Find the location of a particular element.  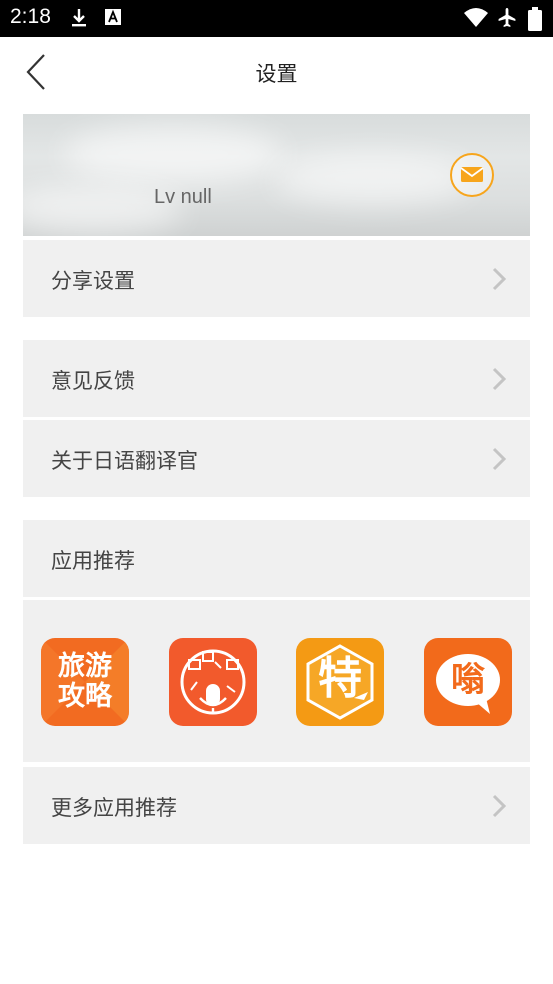

mail-icon is located at coordinates (472, 174).